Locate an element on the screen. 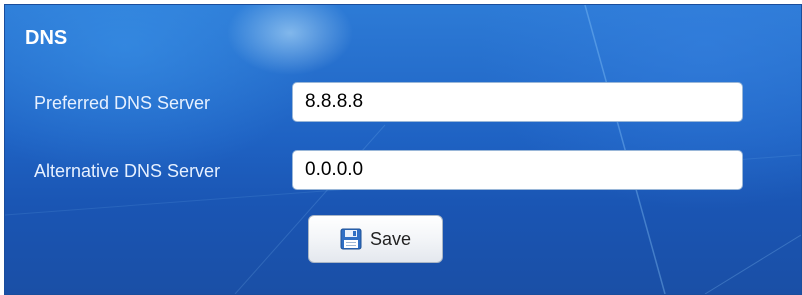 This screenshot has height=295, width=802. floppy-disk-icon is located at coordinates (351, 239).